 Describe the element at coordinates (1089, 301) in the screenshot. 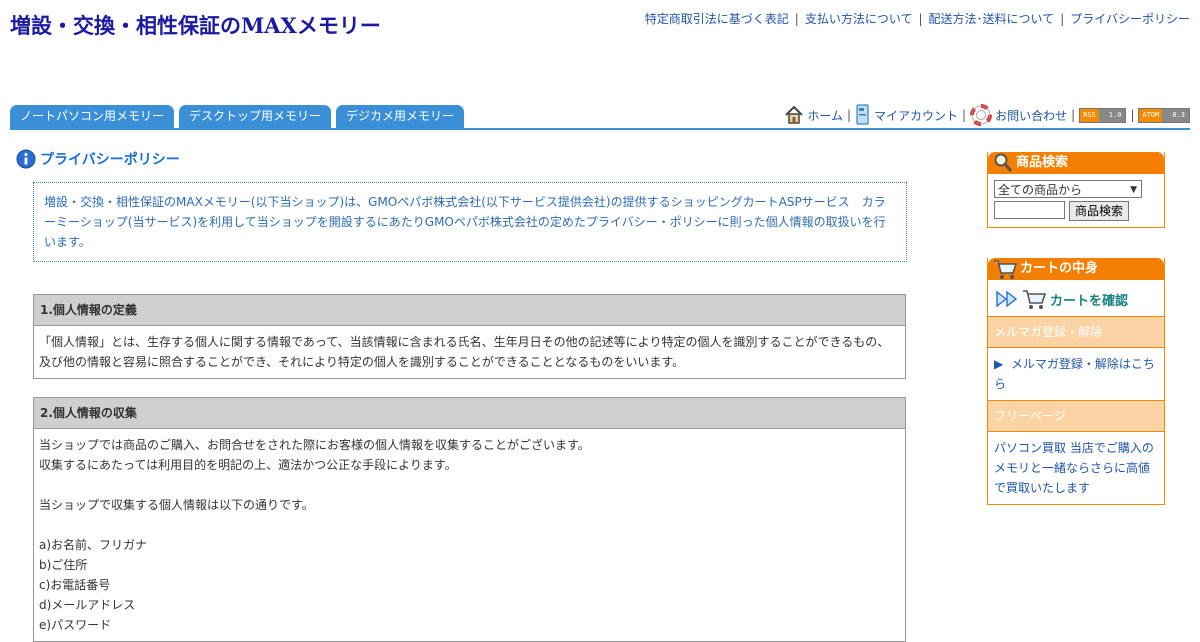

I see `view-cart-label: カートを確認` at that location.